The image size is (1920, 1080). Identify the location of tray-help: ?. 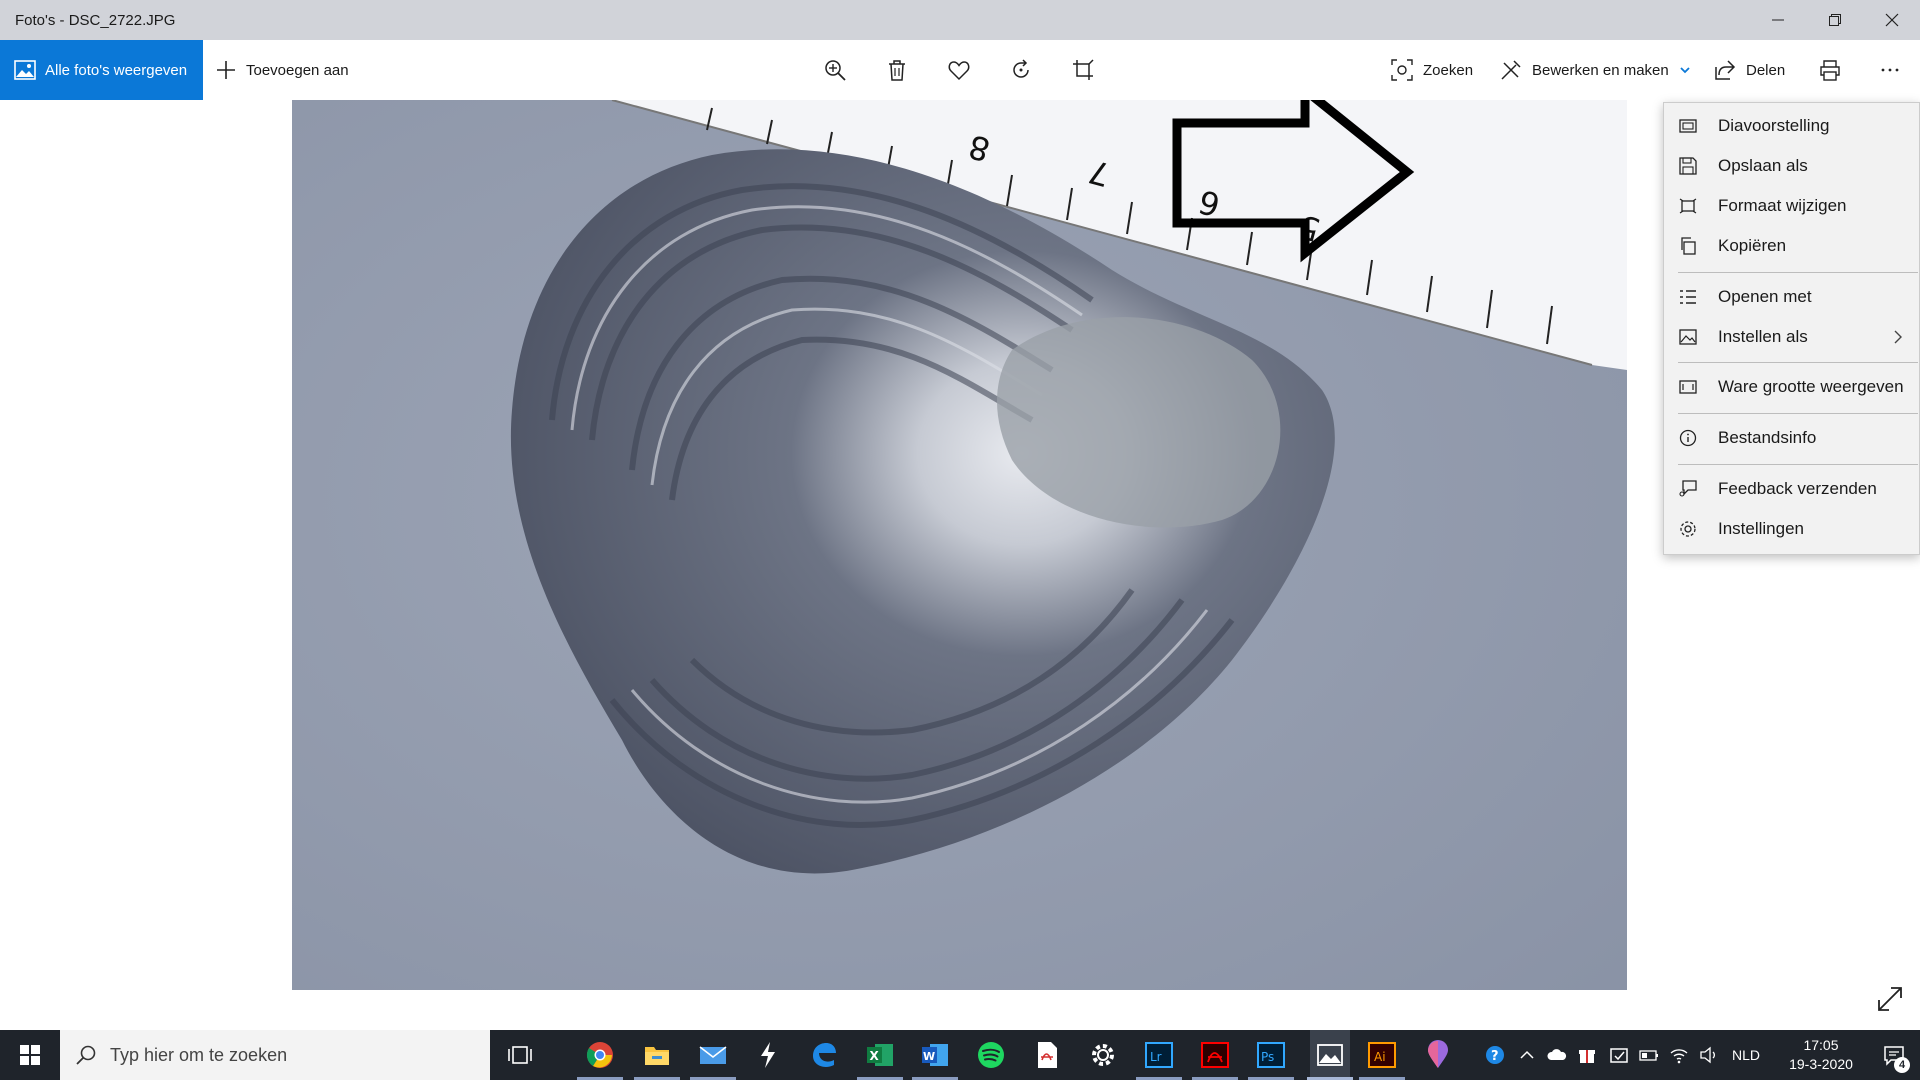
(1495, 1055).